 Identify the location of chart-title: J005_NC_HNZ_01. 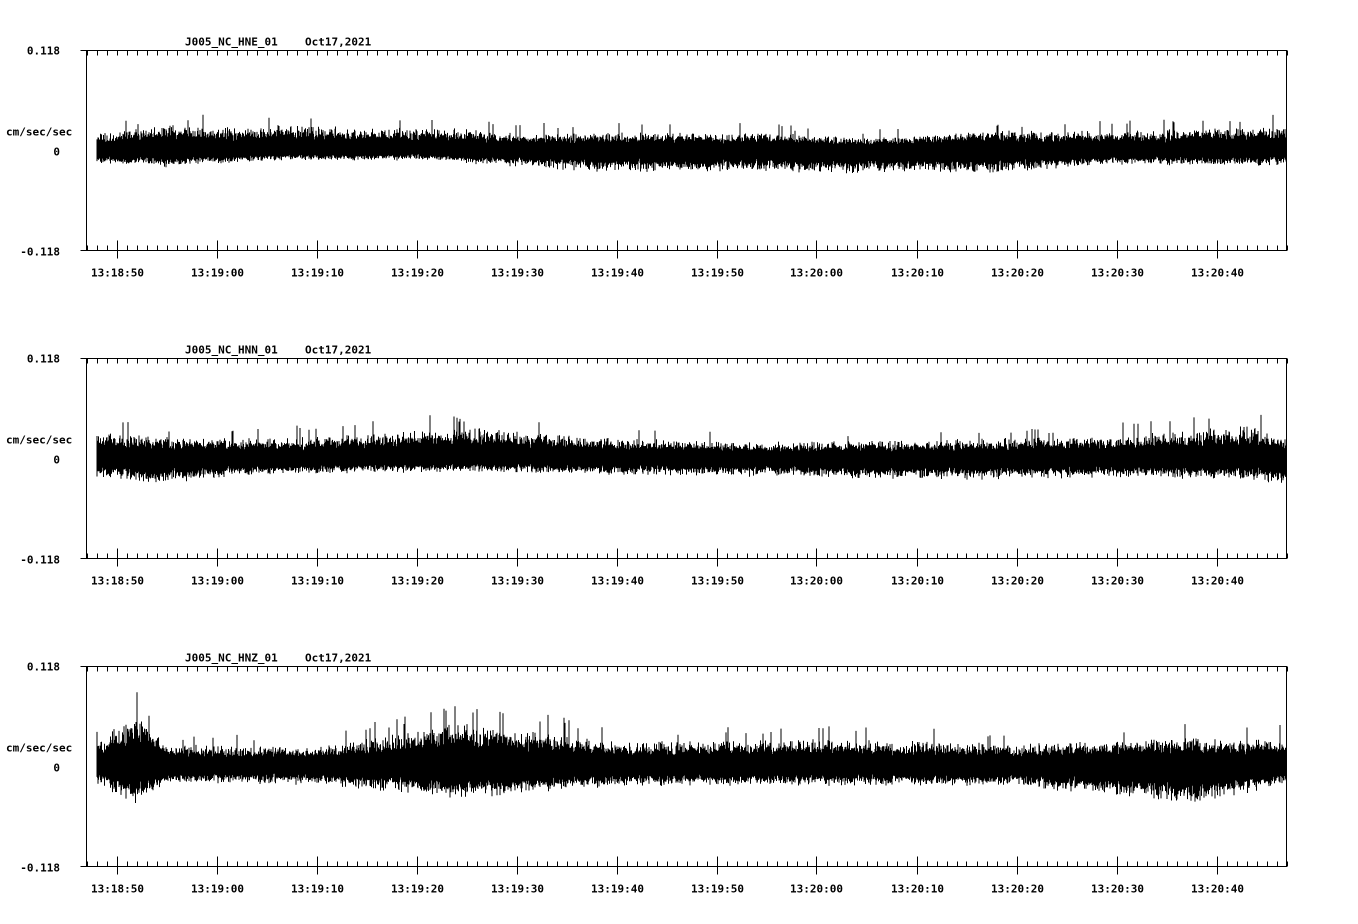
(231, 658).